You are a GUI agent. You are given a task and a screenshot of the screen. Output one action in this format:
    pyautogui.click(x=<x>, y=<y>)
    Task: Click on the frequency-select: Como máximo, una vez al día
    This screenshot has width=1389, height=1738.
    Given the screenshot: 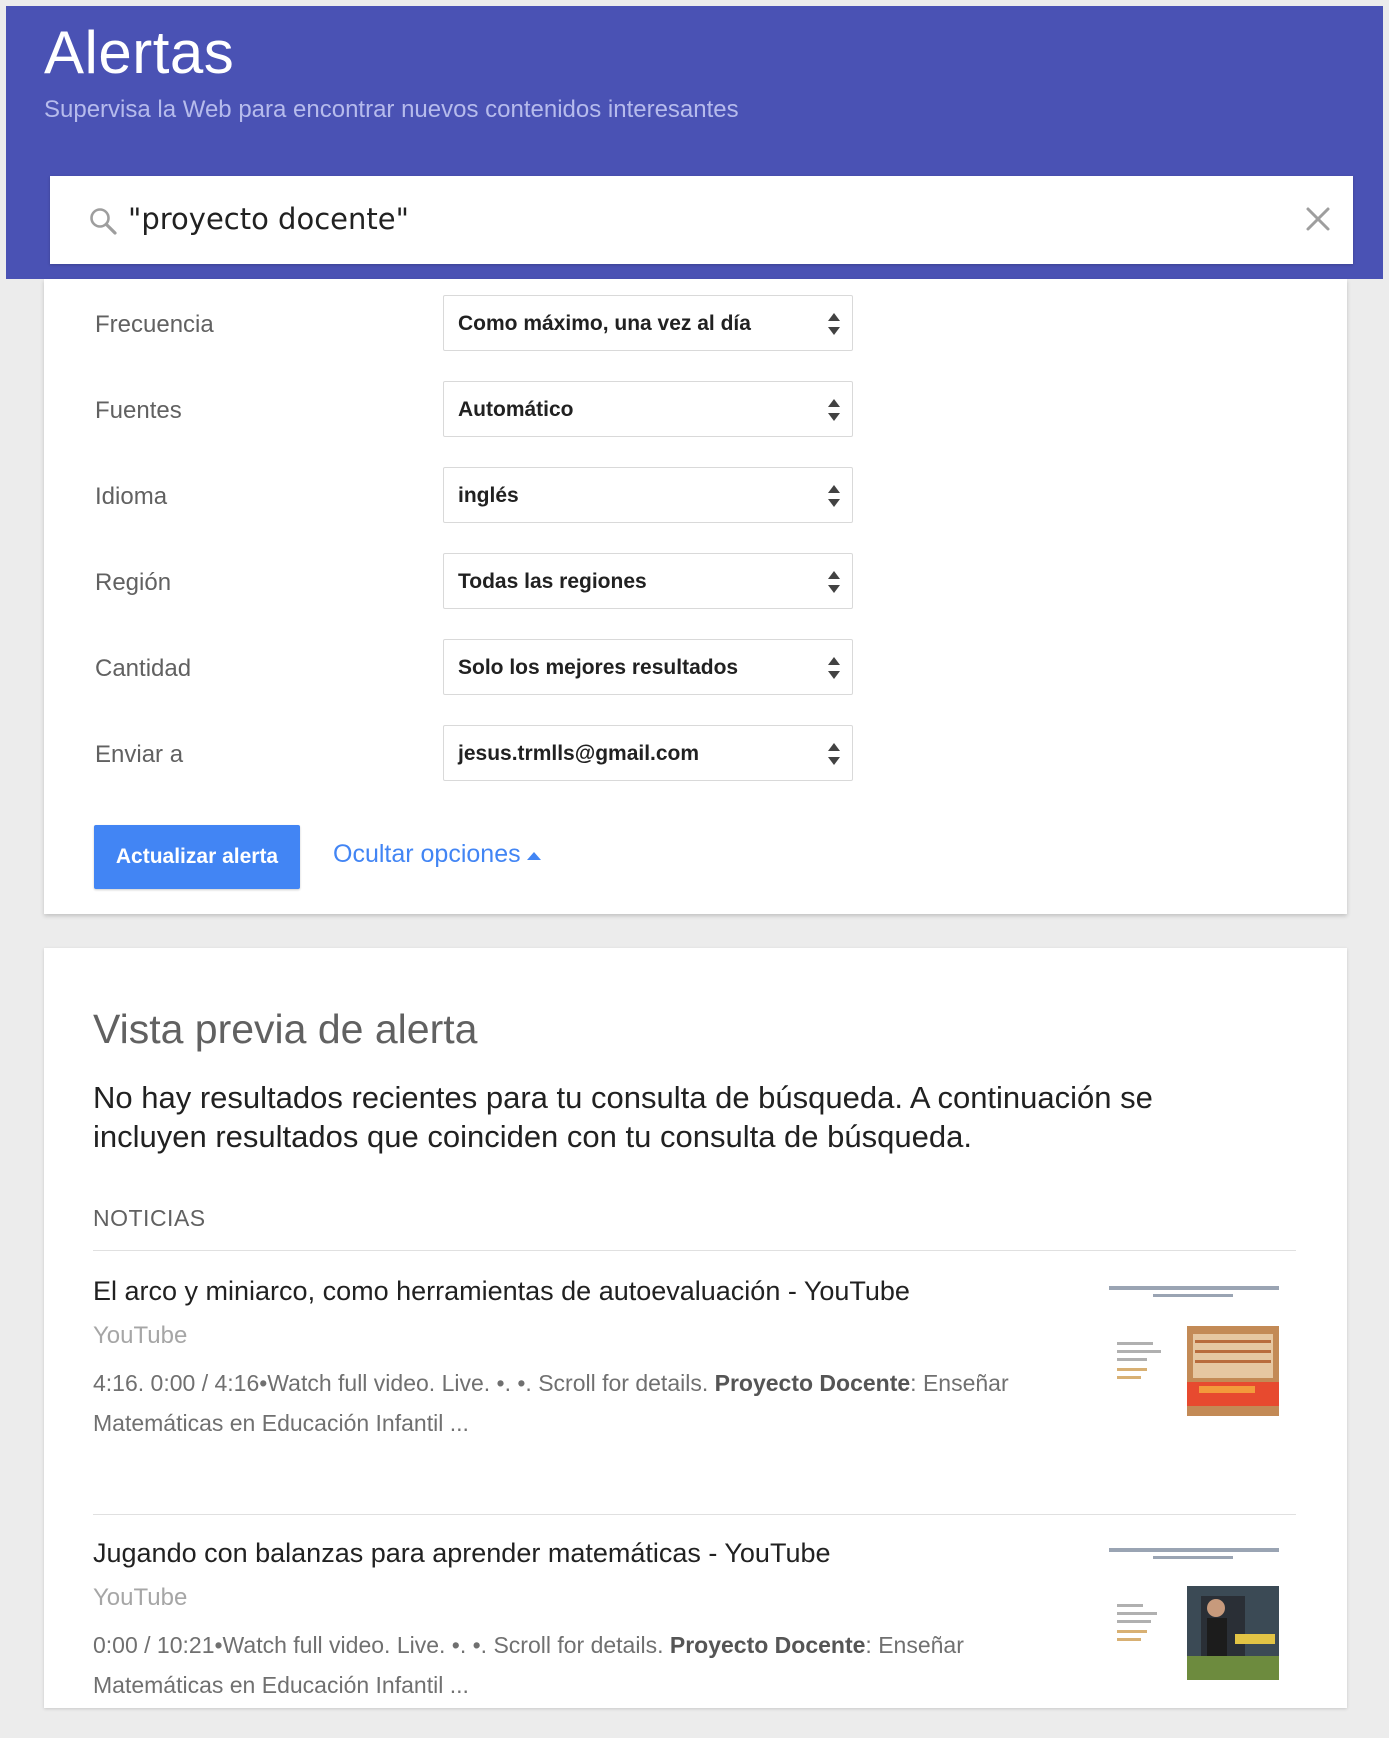 What is the action you would take?
    pyautogui.click(x=648, y=323)
    